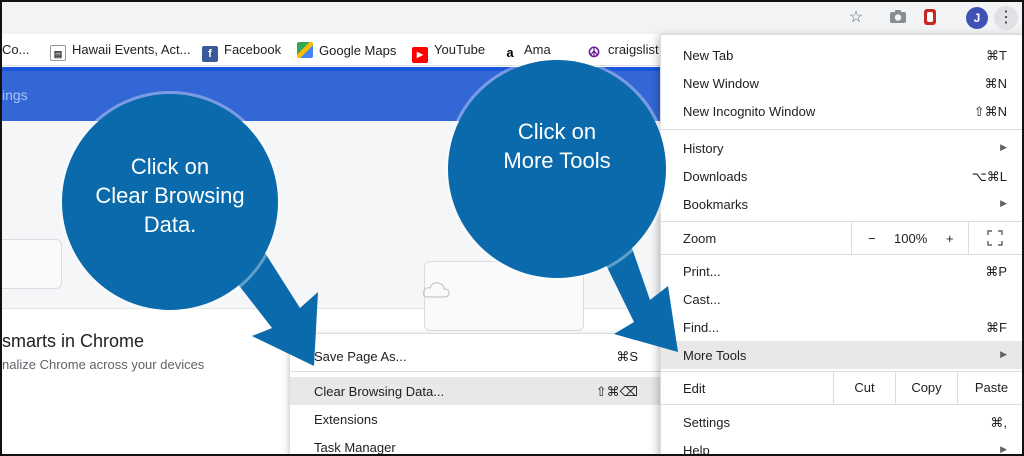  I want to click on illustration-device, so click(32, 264).